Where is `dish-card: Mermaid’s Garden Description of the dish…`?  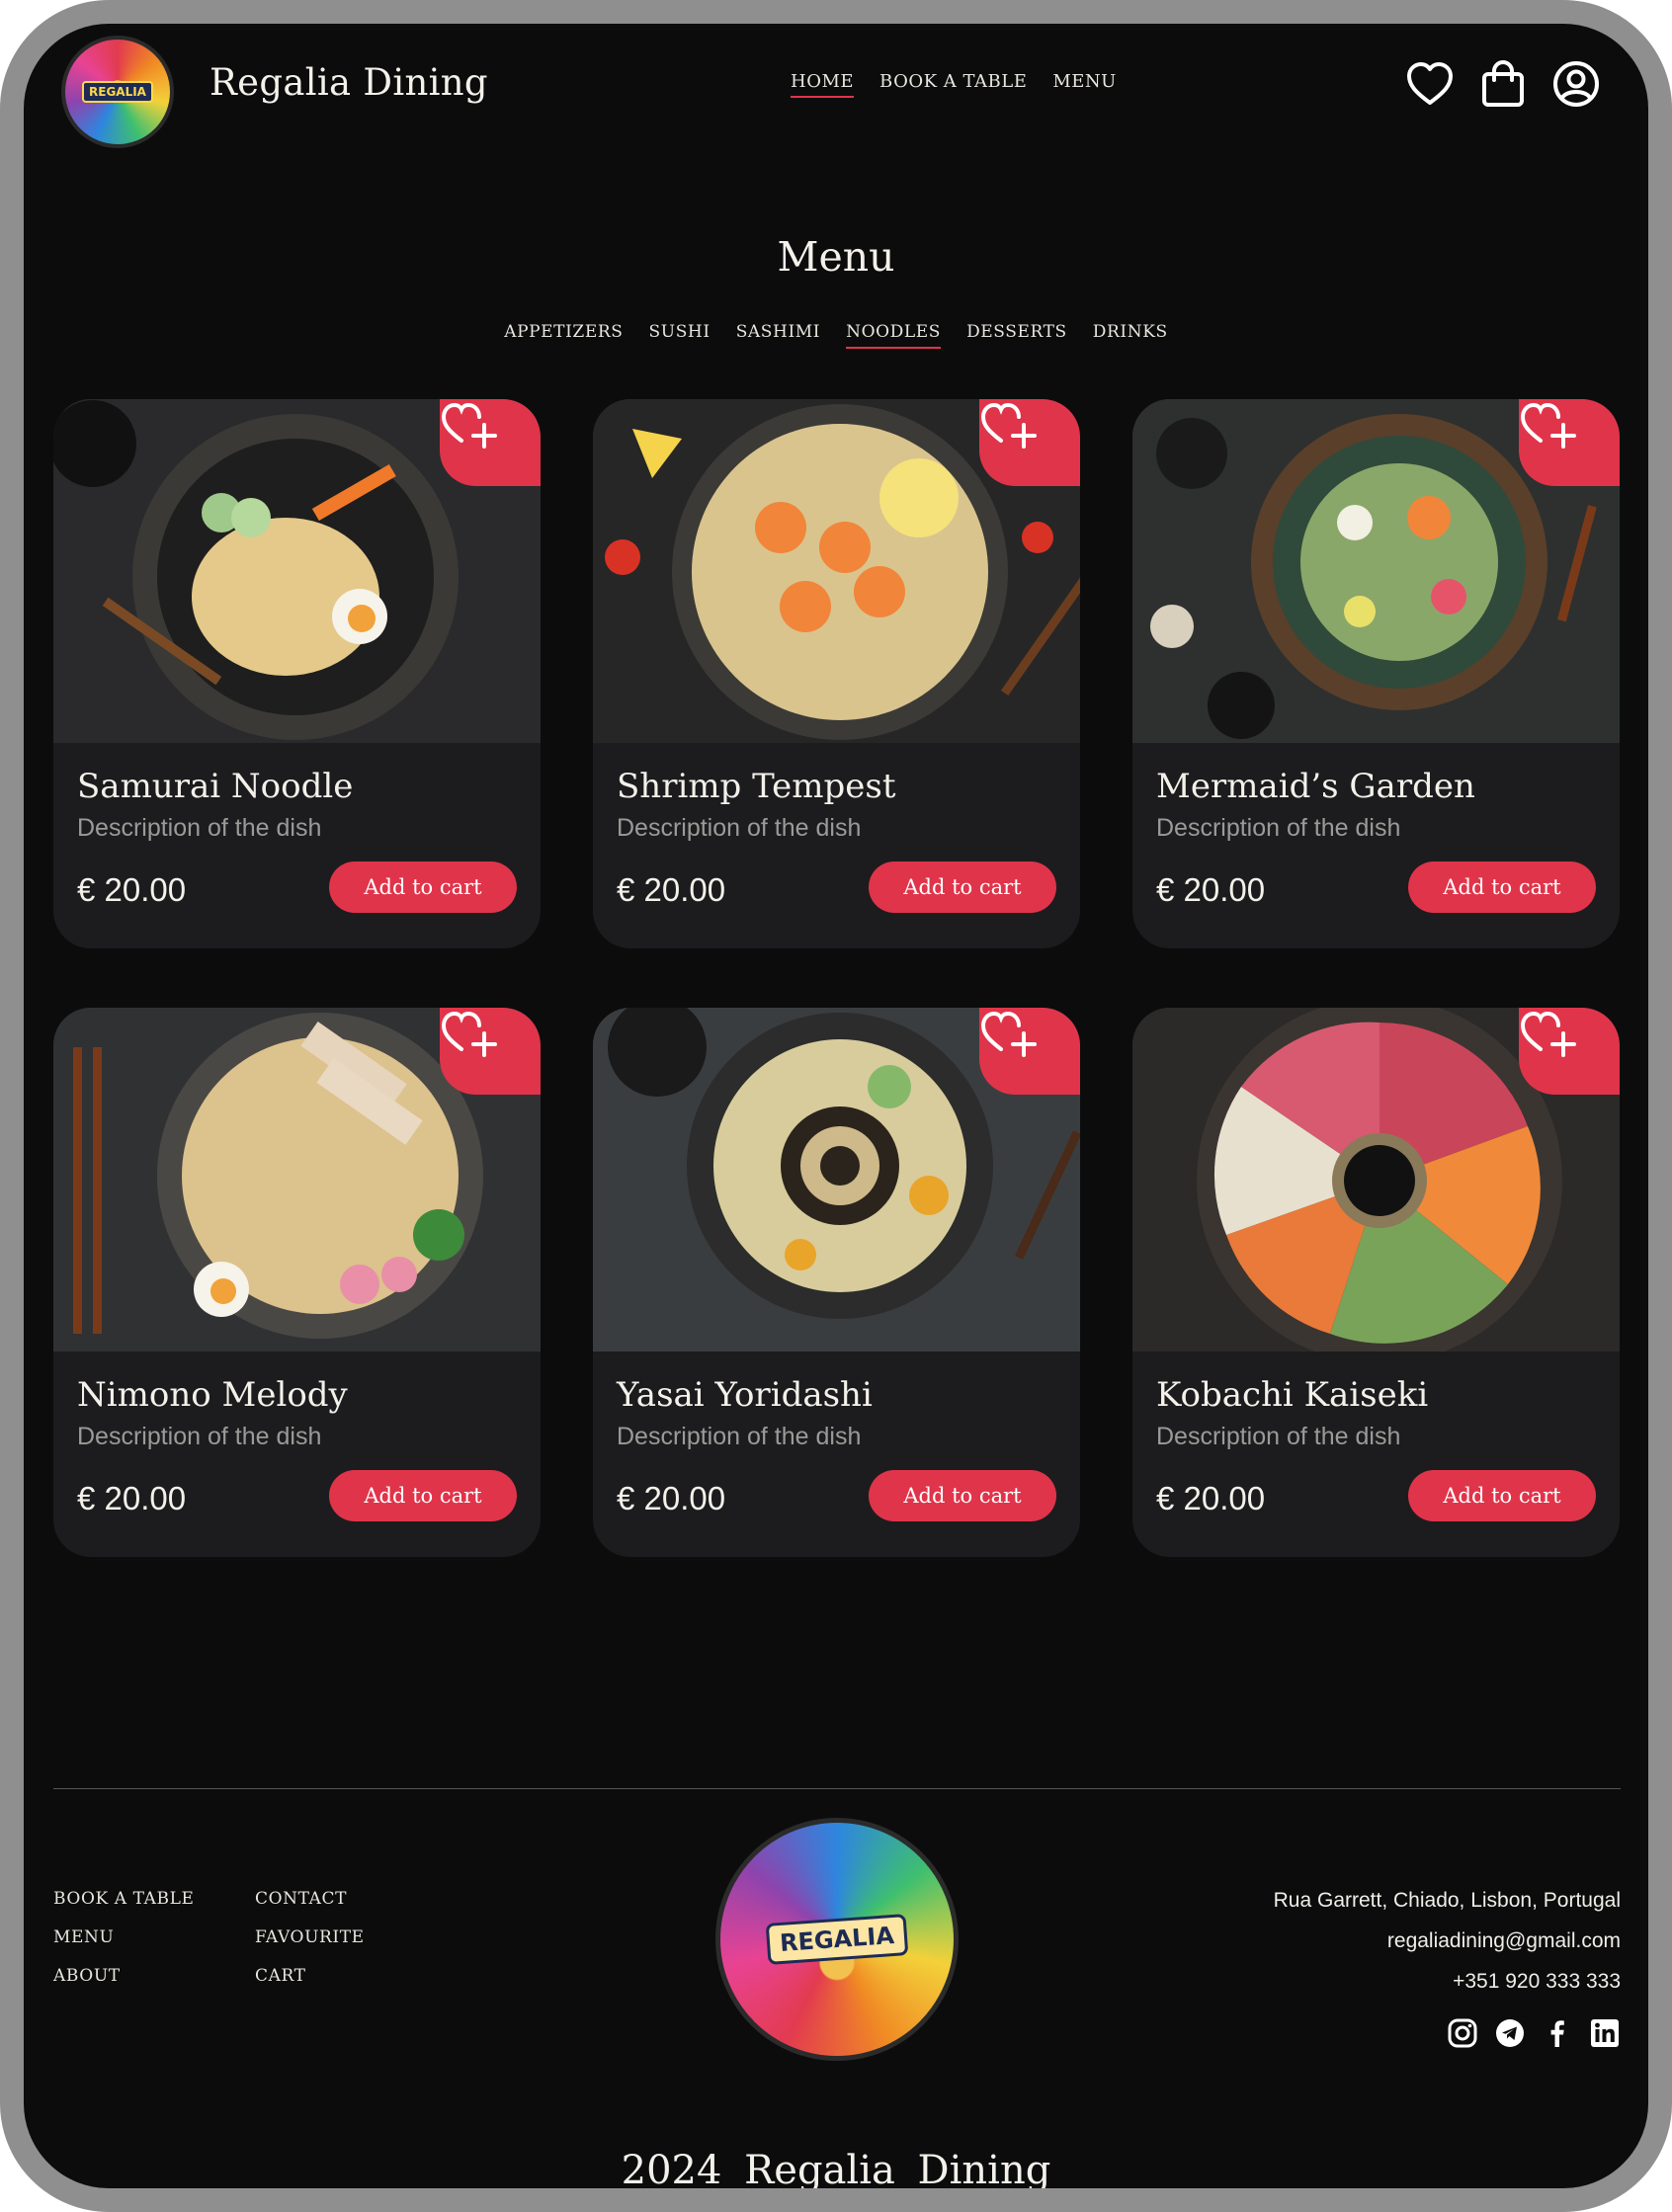 dish-card: Mermaid’s Garden Description of the dish… is located at coordinates (1376, 673).